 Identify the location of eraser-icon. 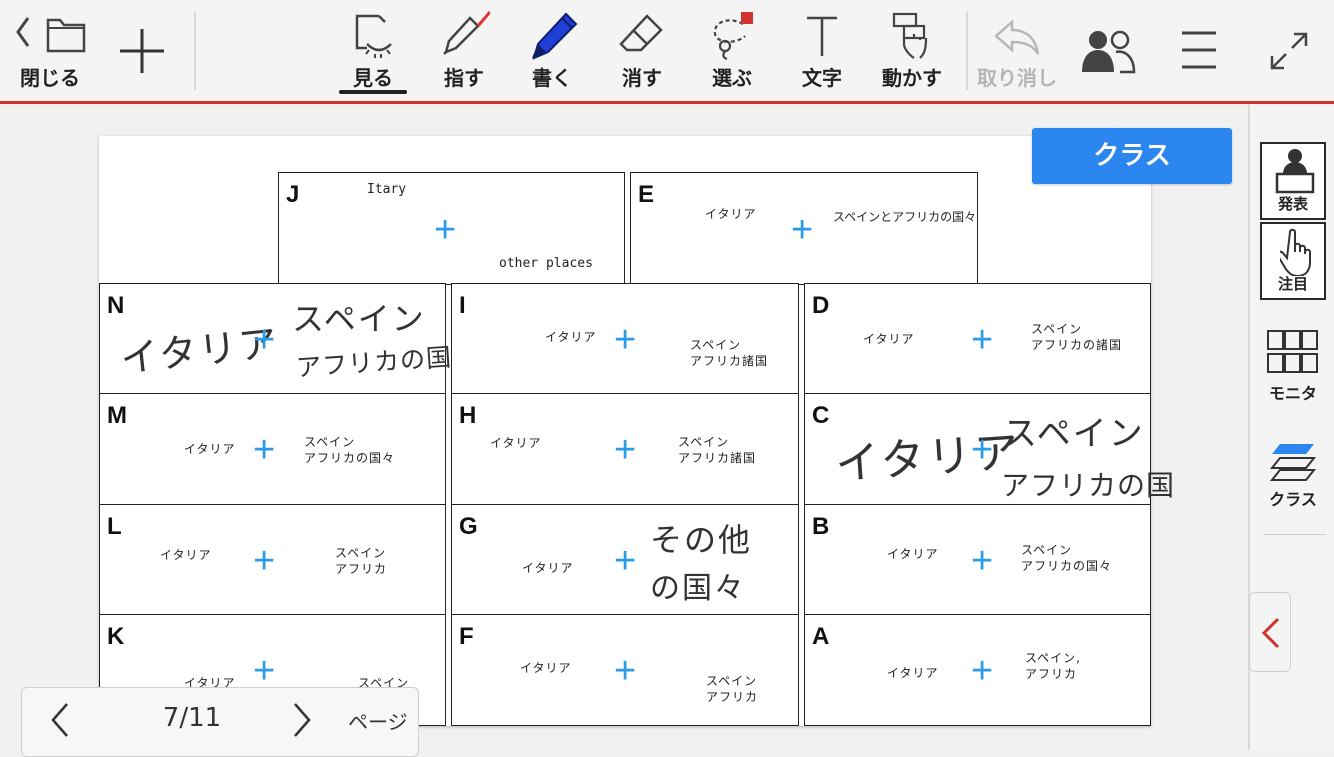
(641, 33).